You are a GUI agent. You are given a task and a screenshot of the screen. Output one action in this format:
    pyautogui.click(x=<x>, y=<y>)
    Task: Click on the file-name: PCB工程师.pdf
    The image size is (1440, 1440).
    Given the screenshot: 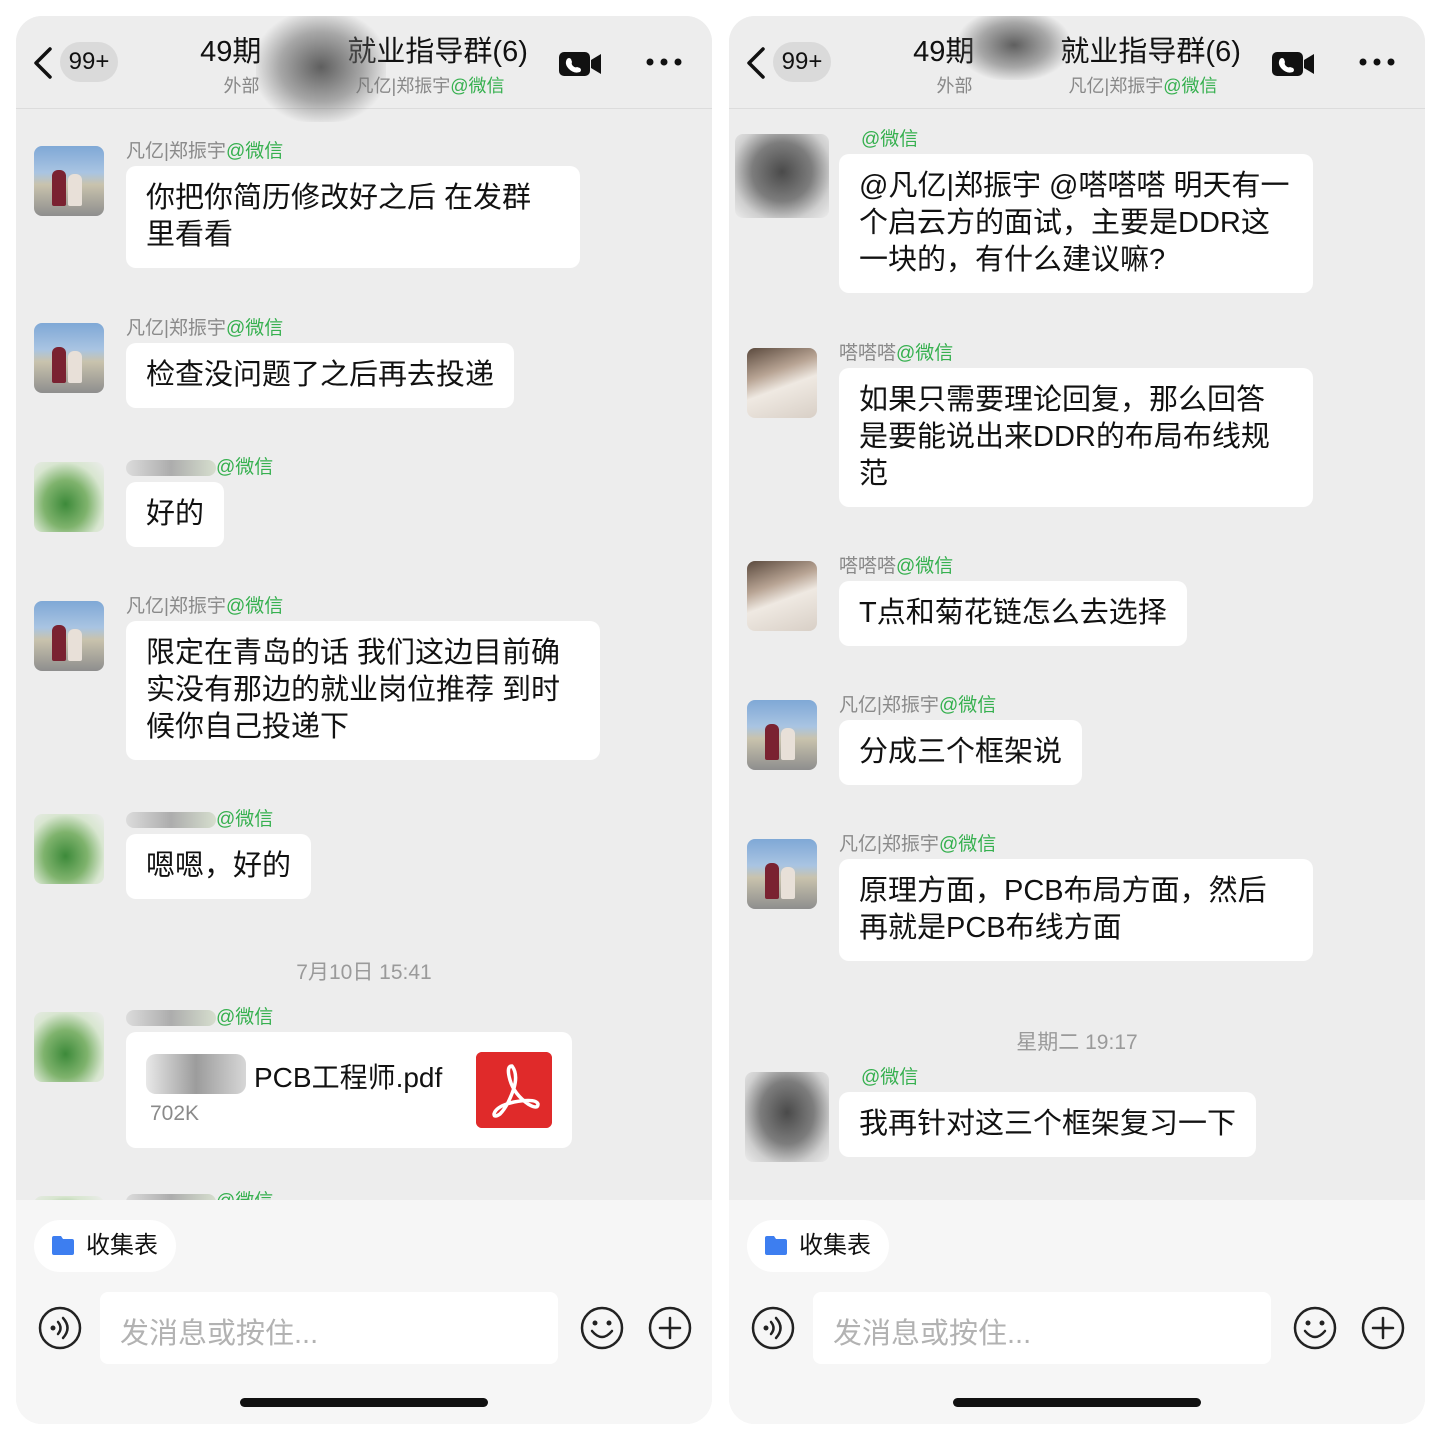 What is the action you would take?
    pyautogui.click(x=348, y=1077)
    